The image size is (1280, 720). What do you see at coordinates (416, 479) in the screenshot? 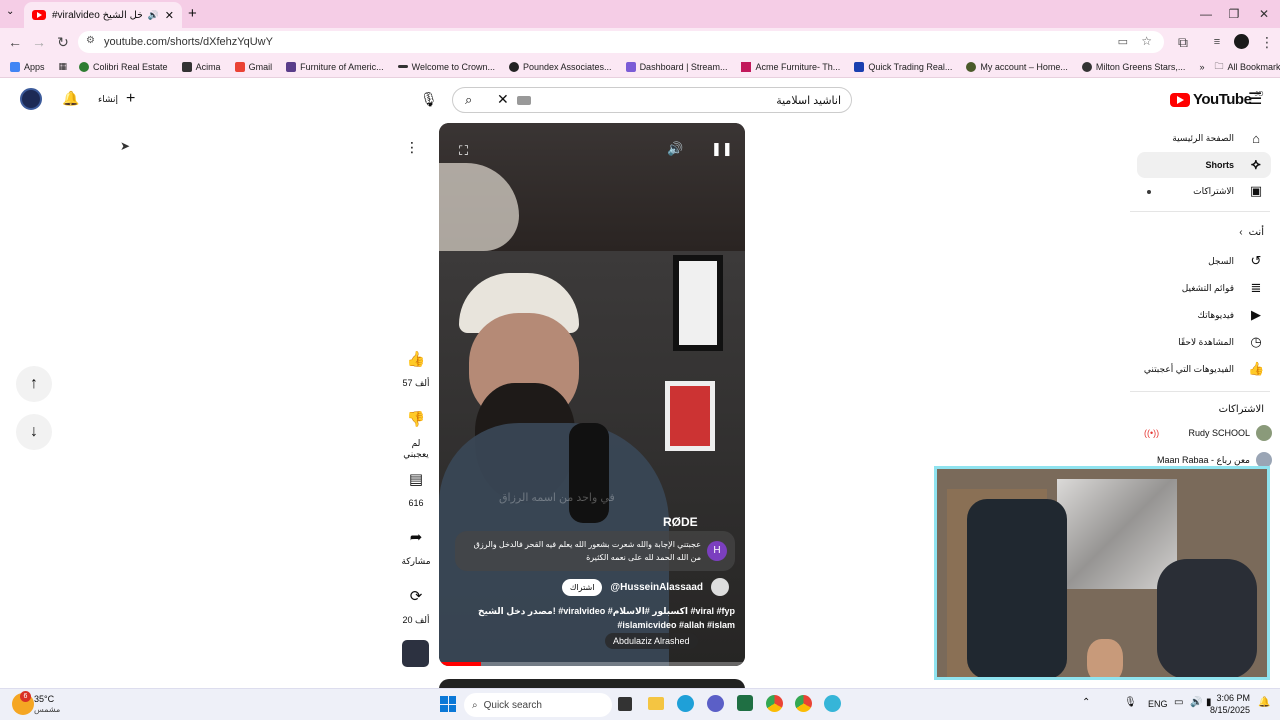
I see `comment-icon: ▤` at bounding box center [416, 479].